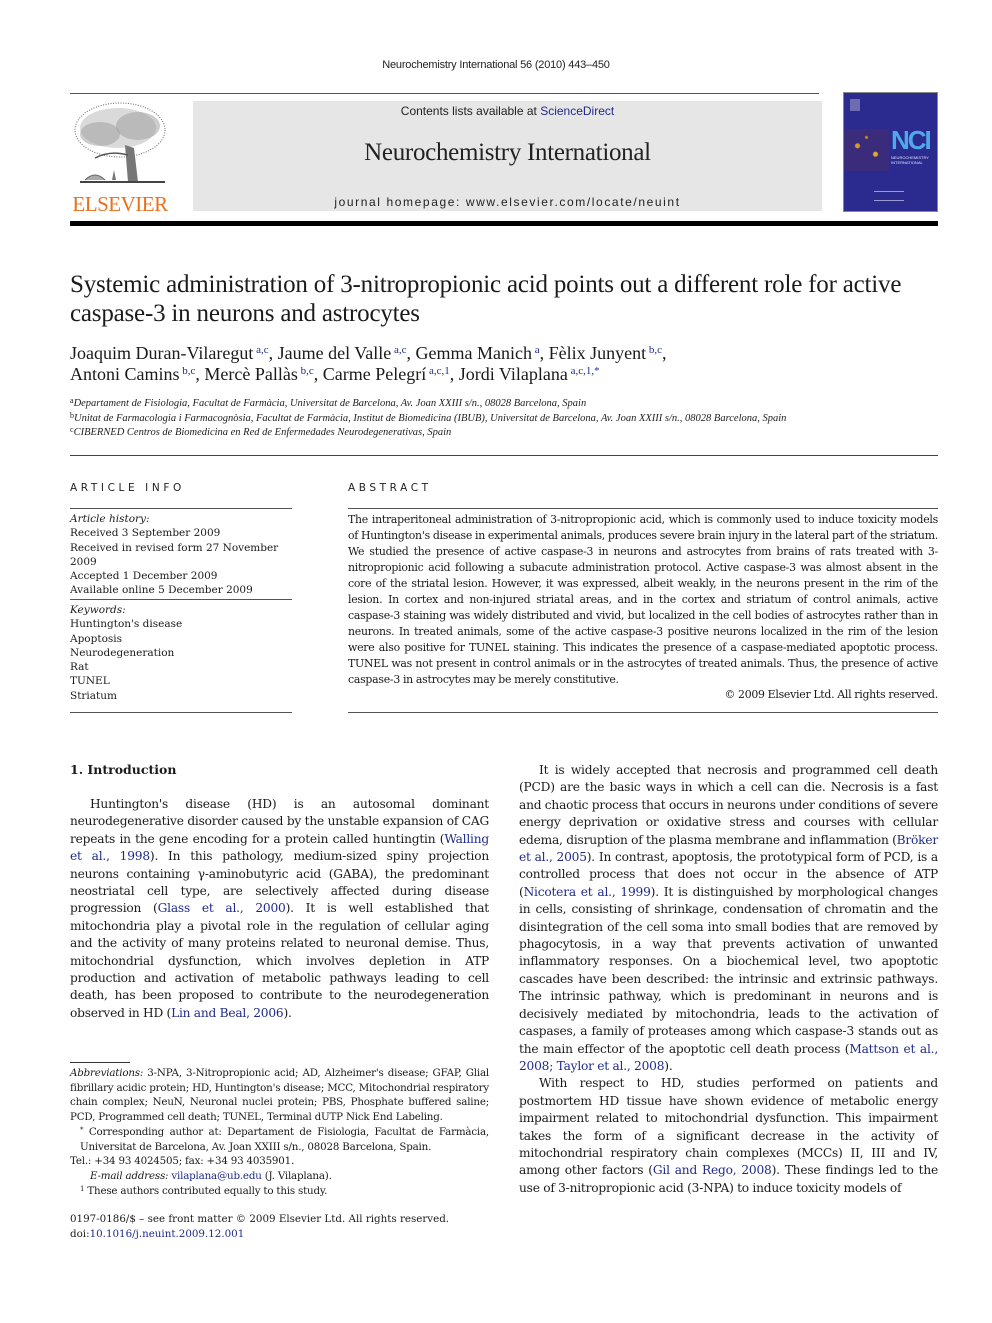 Image resolution: width=992 pixels, height=1323 pixels. Describe the element at coordinates (910, 160) in the screenshot. I see `cover-subtitle: NEUROCHEMISTRY INTERNATIONAL` at that location.